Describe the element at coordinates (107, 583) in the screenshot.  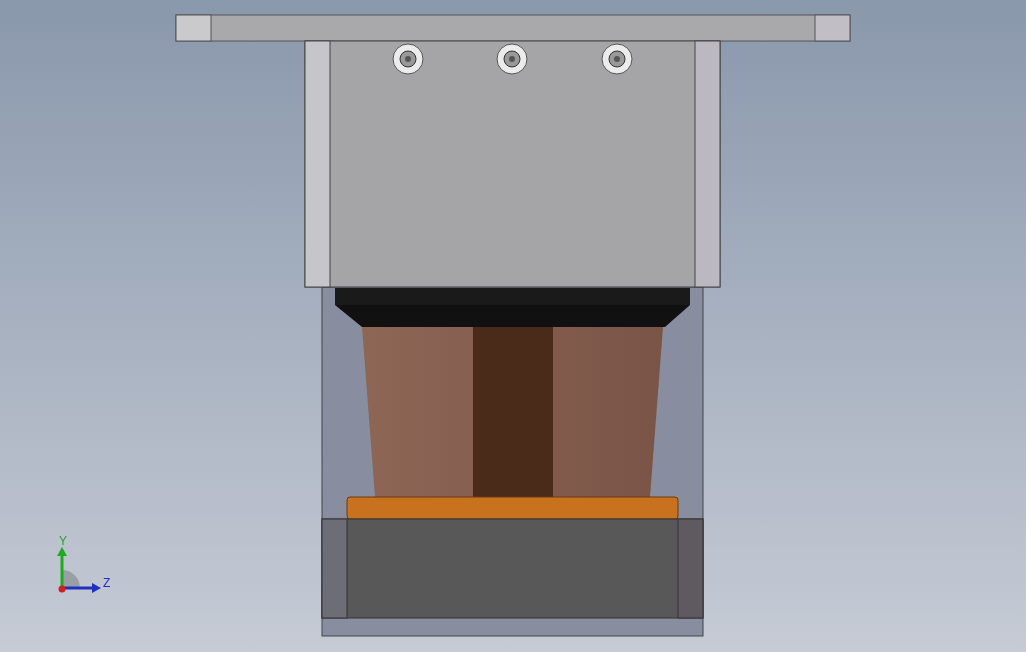
I see `axis-label: Z` at that location.